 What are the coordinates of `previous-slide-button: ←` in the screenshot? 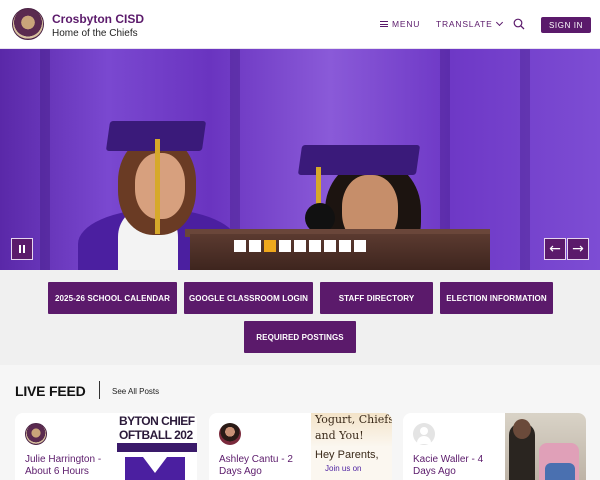 It's located at (555, 249).